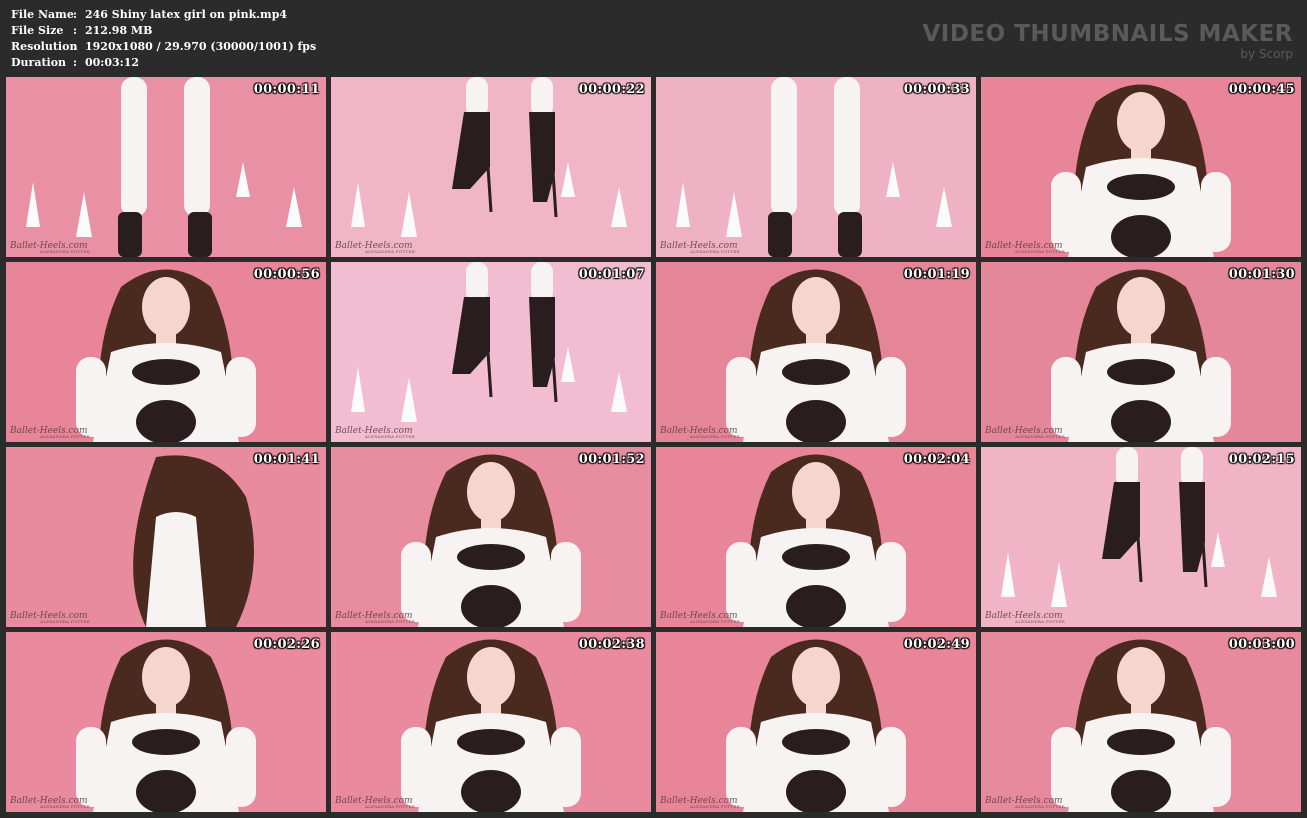 This screenshot has width=1307, height=818. I want to click on video-thumbnail: 00:00:33 Ballet-Heels.com ALEXANDRA POTTER, so click(816, 167).